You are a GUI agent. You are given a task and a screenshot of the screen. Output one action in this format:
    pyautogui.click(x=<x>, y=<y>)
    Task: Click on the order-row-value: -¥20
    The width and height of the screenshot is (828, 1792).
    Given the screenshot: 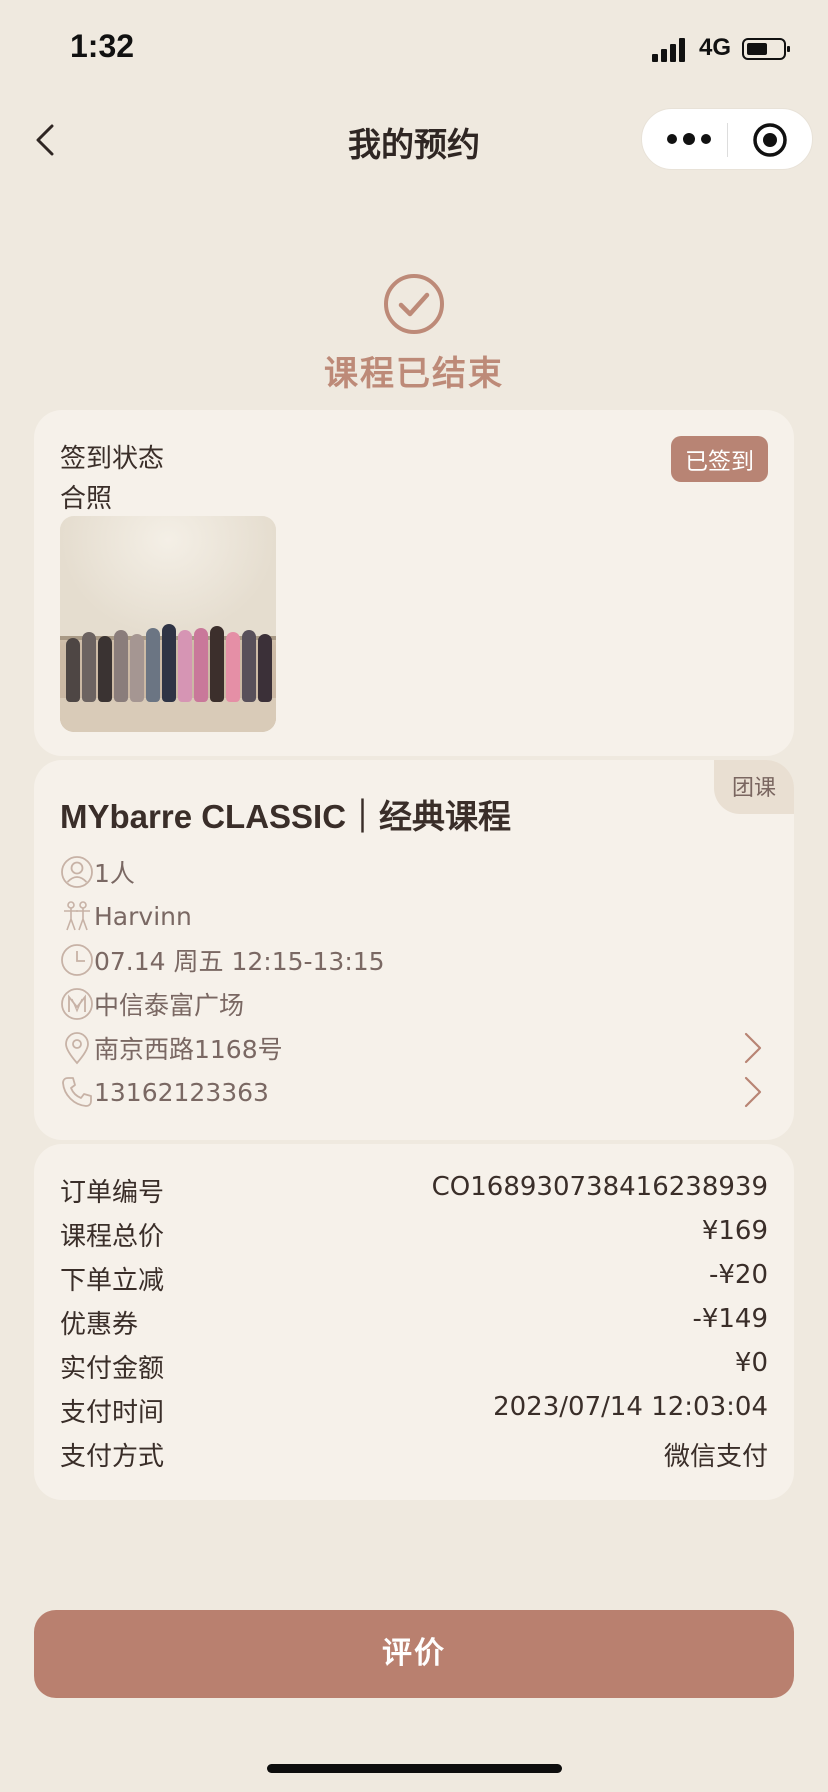 What is the action you would take?
    pyautogui.click(x=738, y=1275)
    